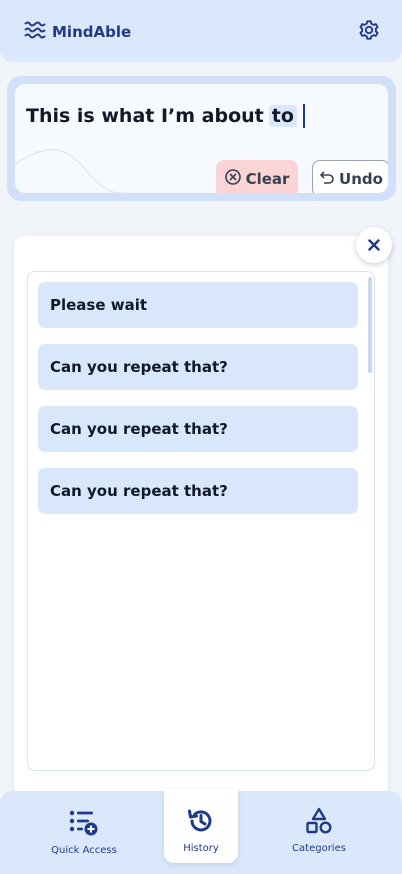 Image resolution: width=402 pixels, height=874 pixels. What do you see at coordinates (201, 848) in the screenshot?
I see `nav-label: History` at bounding box center [201, 848].